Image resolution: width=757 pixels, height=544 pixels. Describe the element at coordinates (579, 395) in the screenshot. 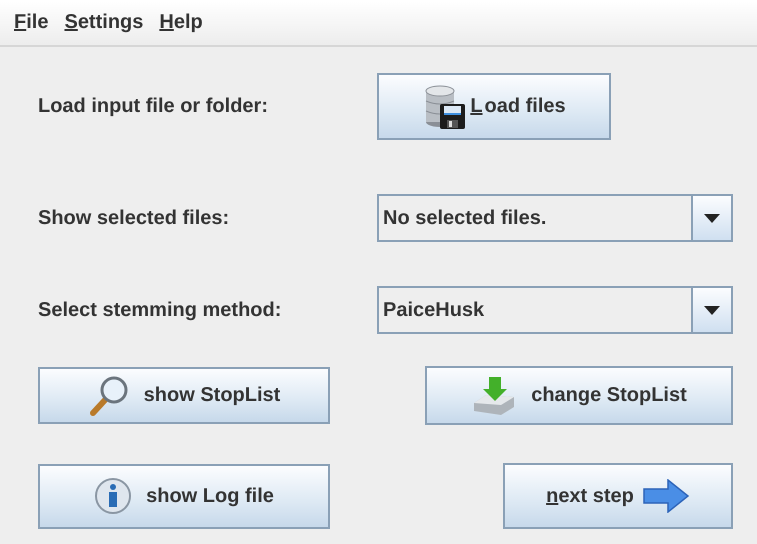

I see `action-button: change StopList` at that location.